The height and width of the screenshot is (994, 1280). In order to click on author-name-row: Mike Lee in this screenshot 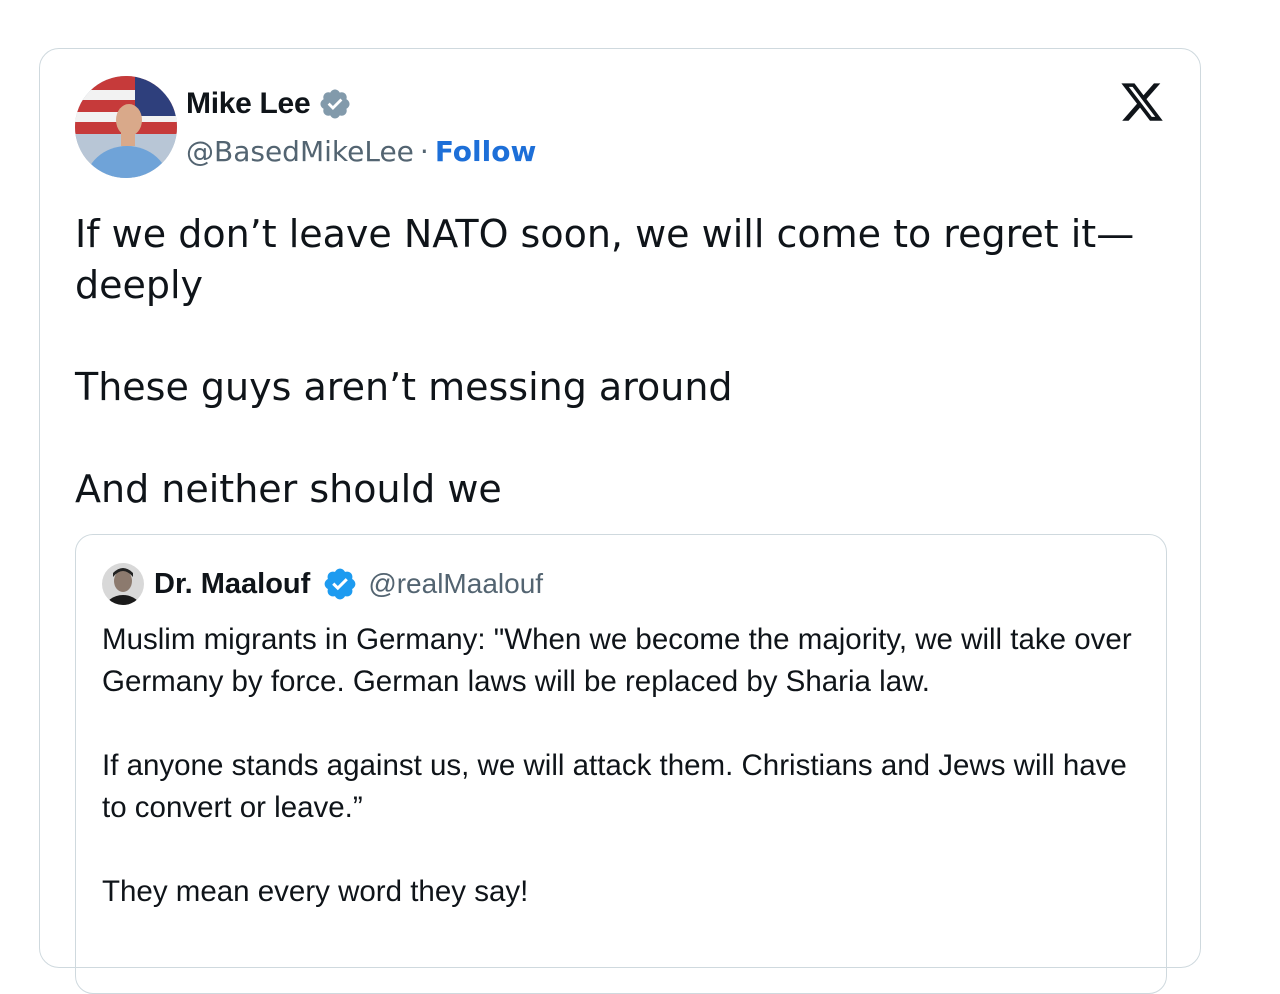, I will do `click(269, 104)`.